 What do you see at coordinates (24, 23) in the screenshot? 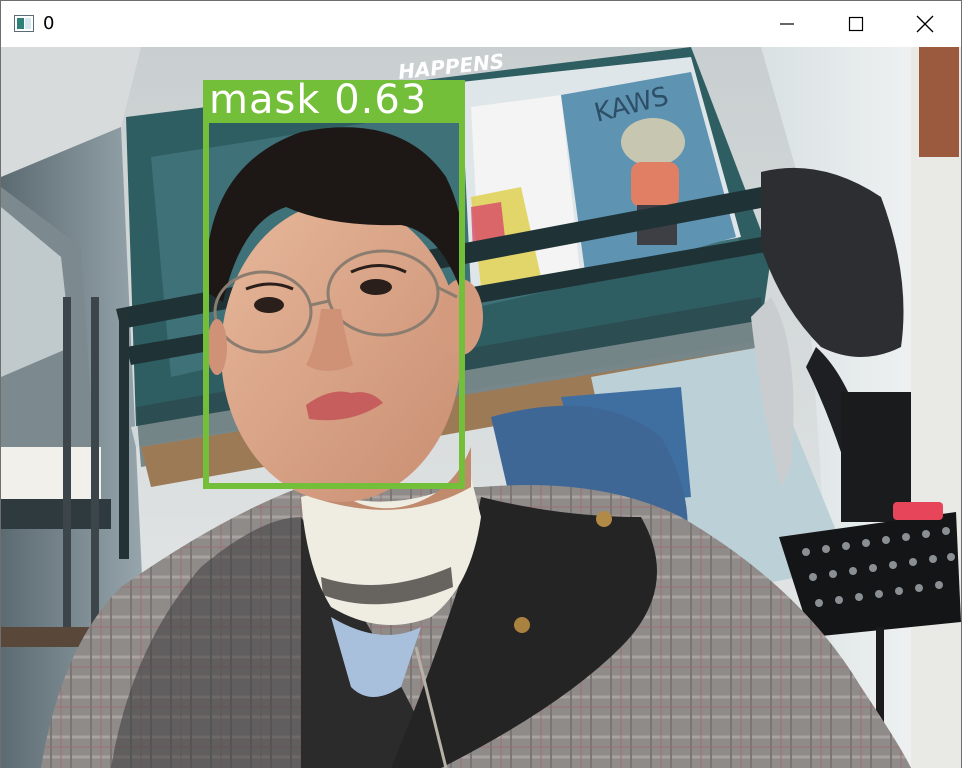
I see `opencv-window-icon` at bounding box center [24, 23].